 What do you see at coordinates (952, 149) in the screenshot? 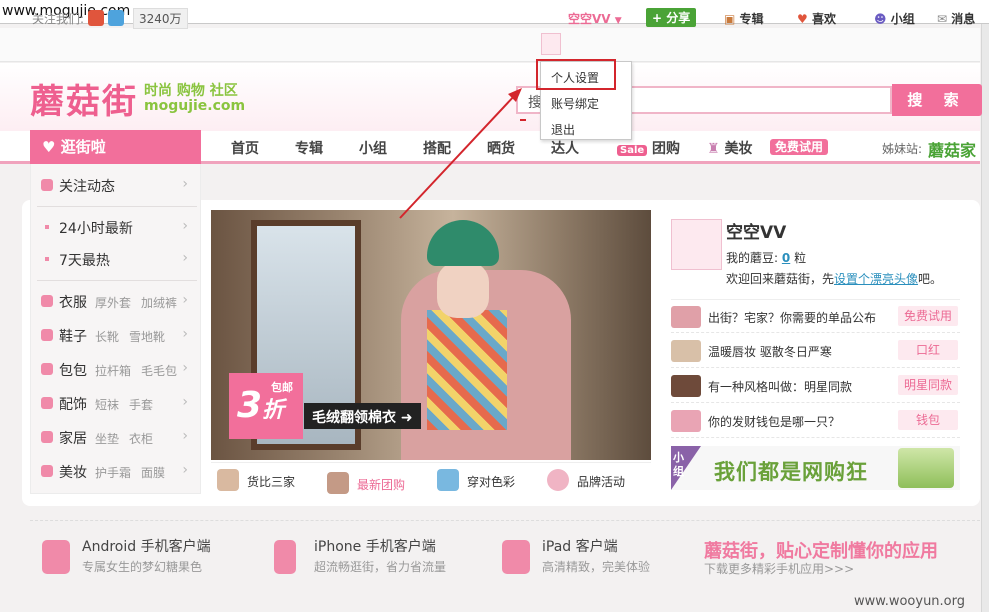
I see `sister-site-link: 蘑菇家` at bounding box center [952, 149].